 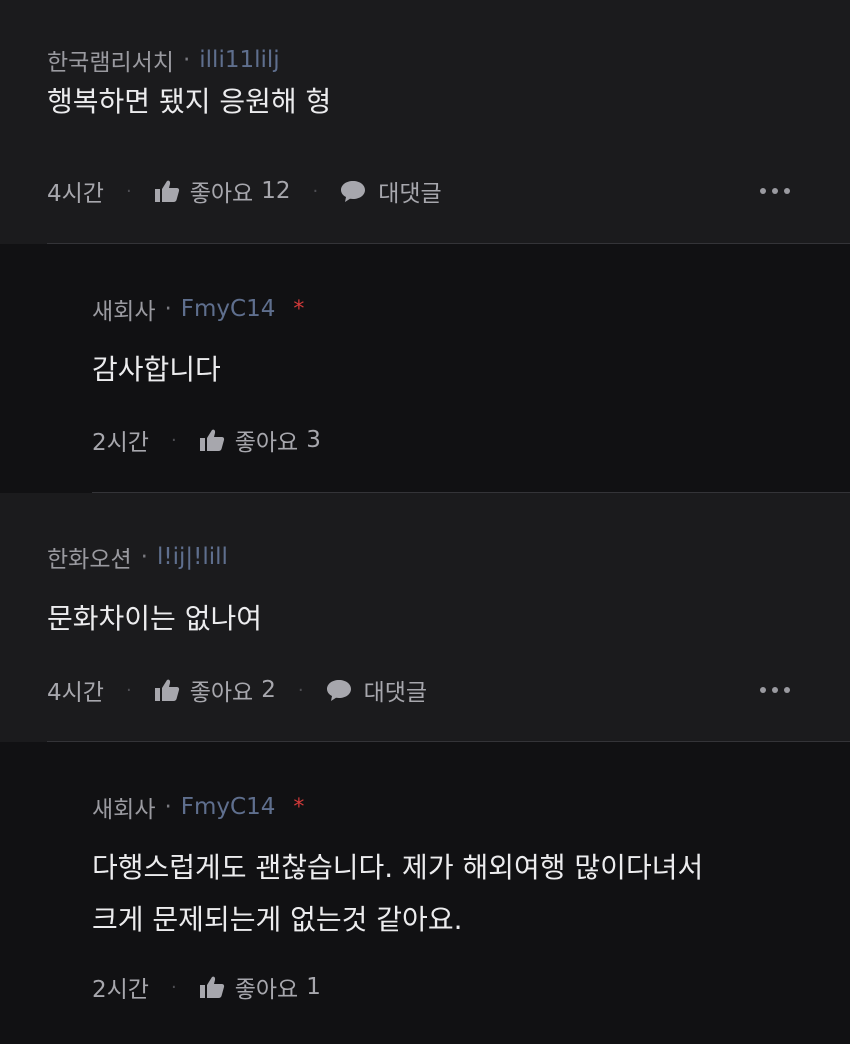 What do you see at coordinates (154, 618) in the screenshot?
I see `comment-body: 문화차이는 없나여` at bounding box center [154, 618].